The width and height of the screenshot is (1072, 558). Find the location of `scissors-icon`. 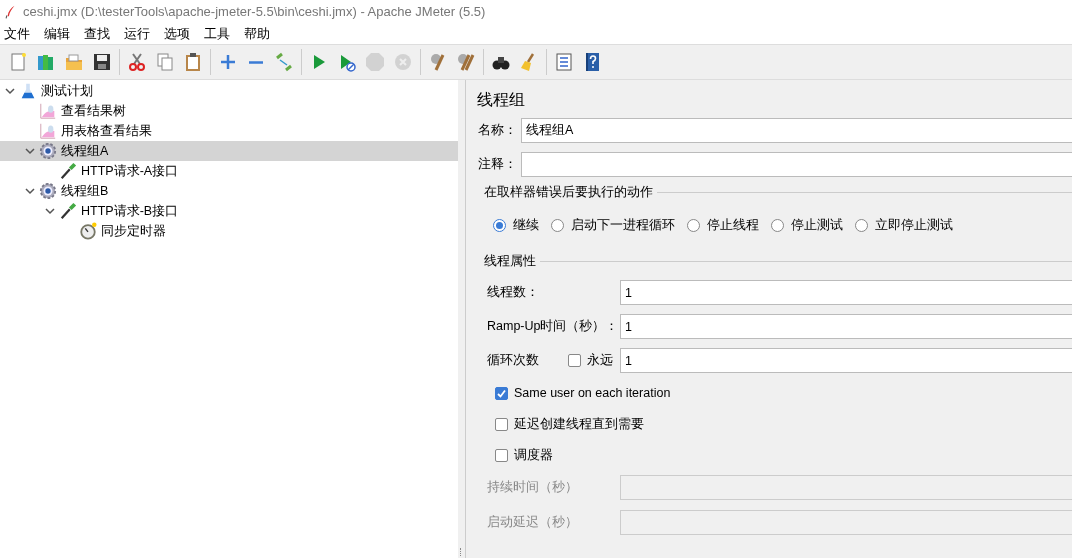

scissors-icon is located at coordinates (137, 62).